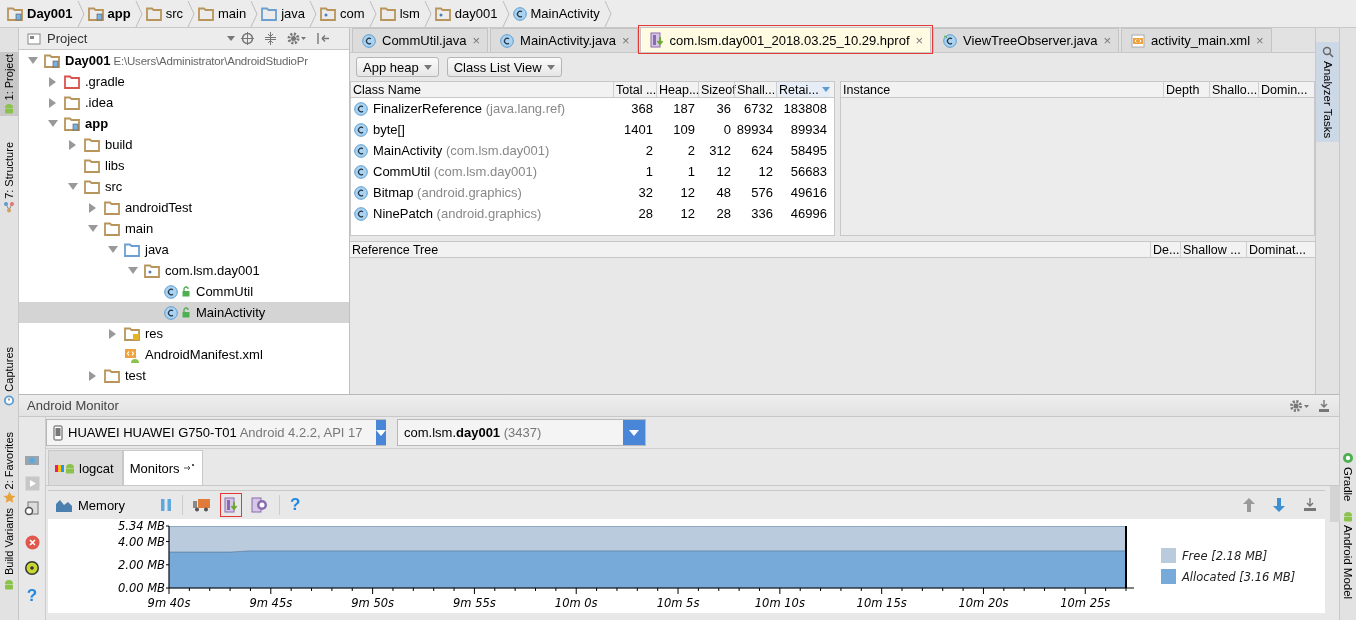  What do you see at coordinates (1249, 505) in the screenshot?
I see `up-arrow-icon` at bounding box center [1249, 505].